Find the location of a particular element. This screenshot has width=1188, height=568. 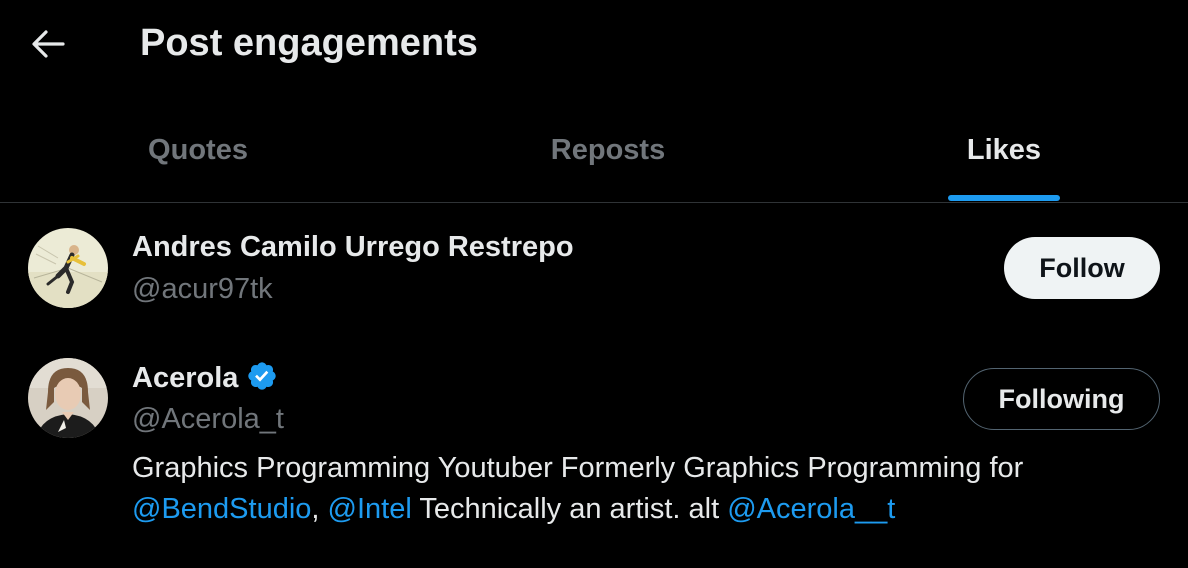

bio-text: , is located at coordinates (315, 509).